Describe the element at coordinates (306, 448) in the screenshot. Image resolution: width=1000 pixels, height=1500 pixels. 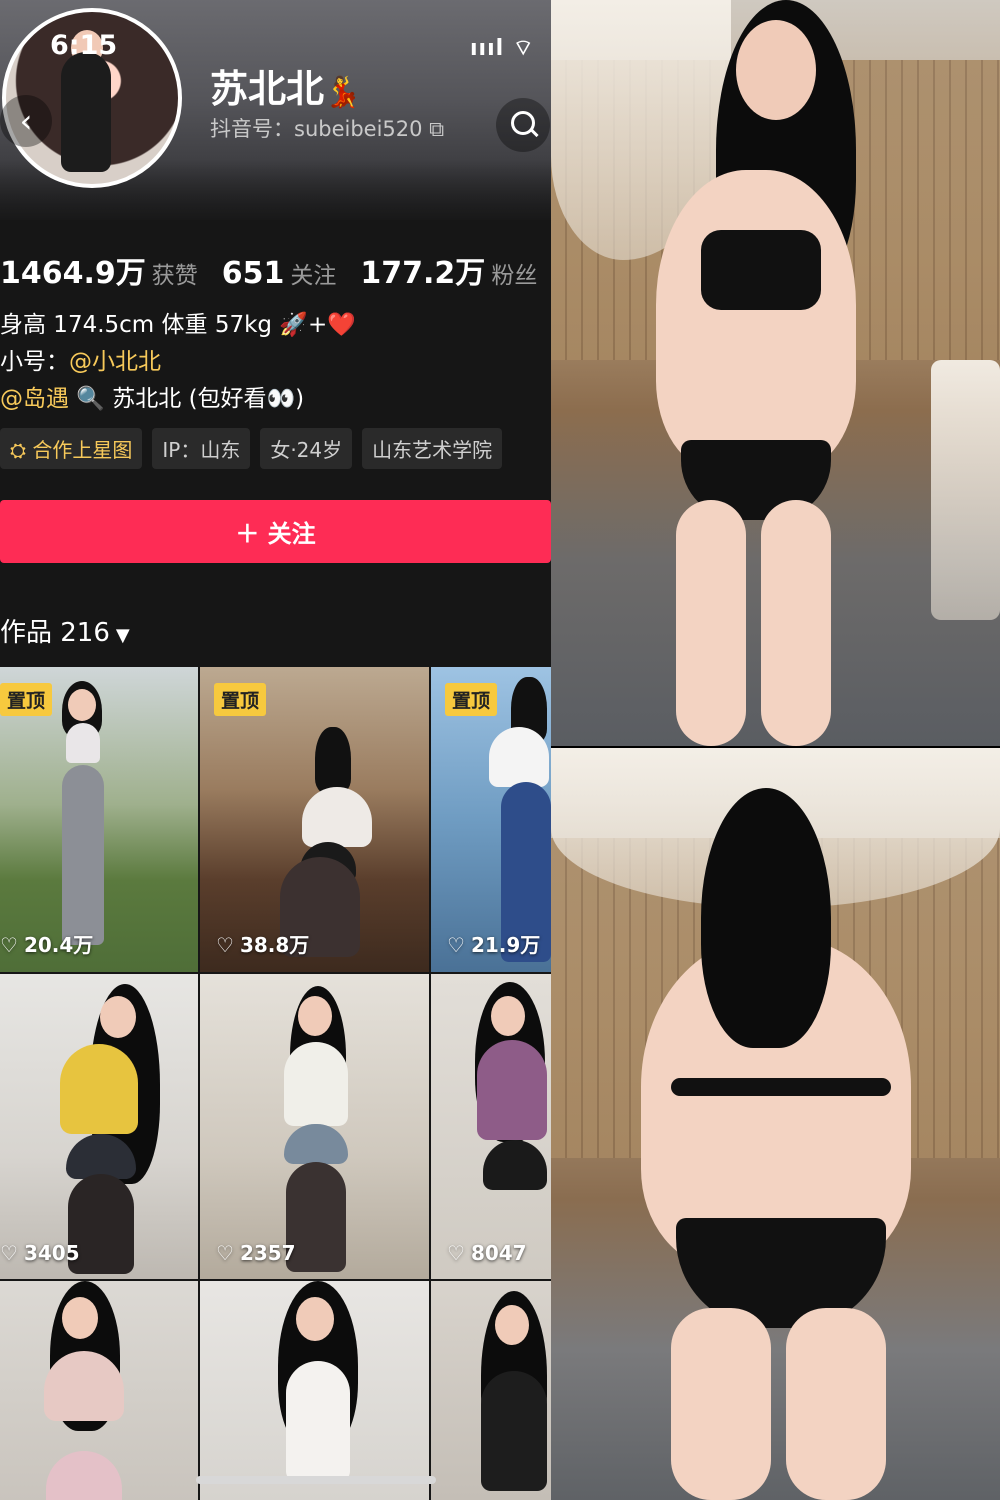
I see `tag-gender-age: 女·24岁` at that location.